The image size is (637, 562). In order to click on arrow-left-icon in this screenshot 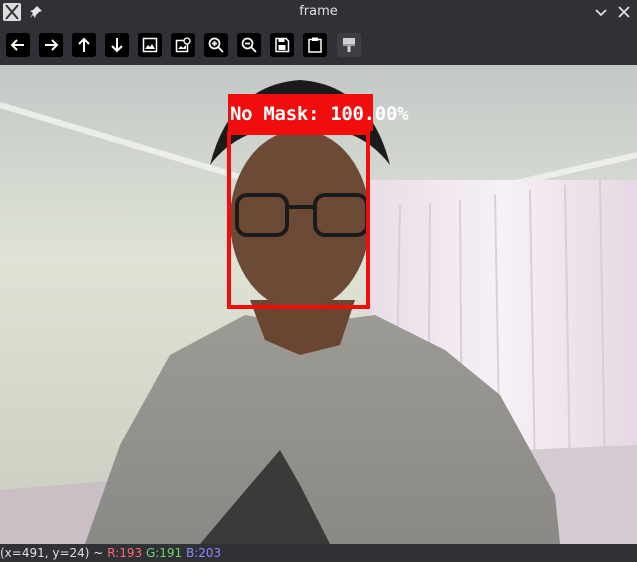, I will do `click(17, 45)`.